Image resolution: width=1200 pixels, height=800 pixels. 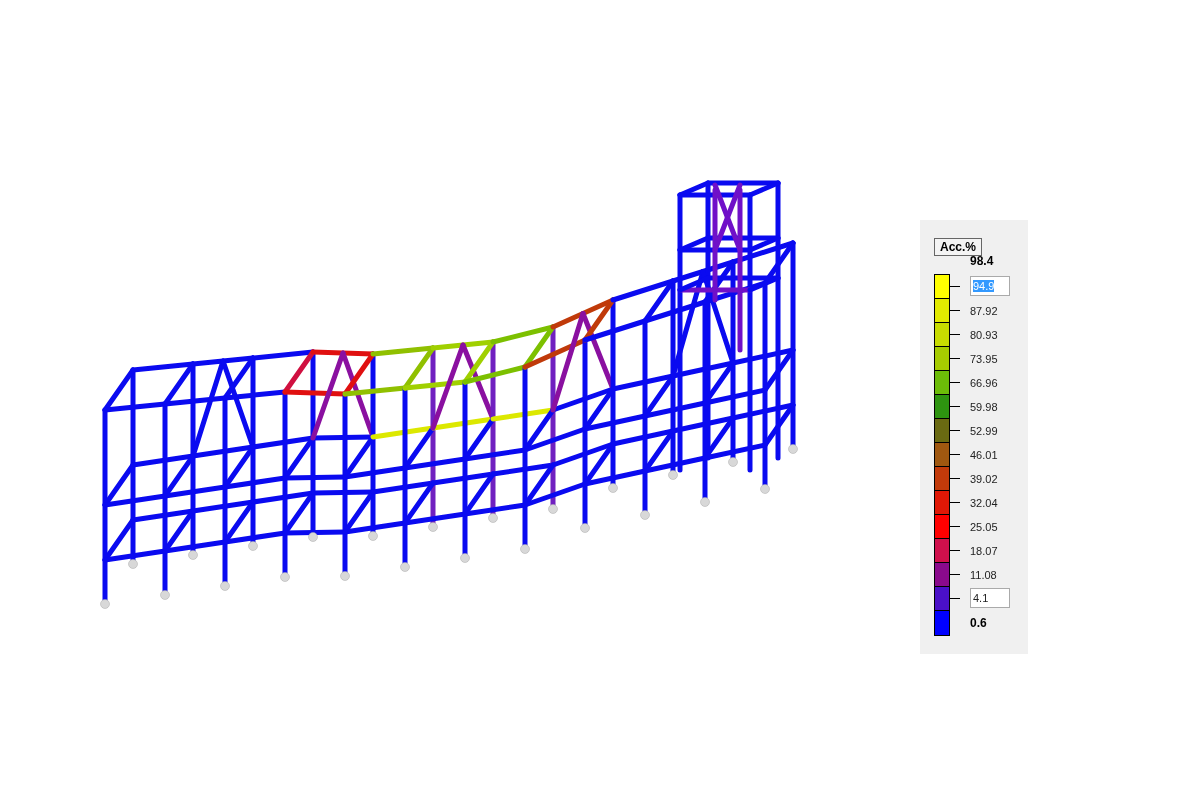 I want to click on scale-label: 87.92, so click(x=984, y=311).